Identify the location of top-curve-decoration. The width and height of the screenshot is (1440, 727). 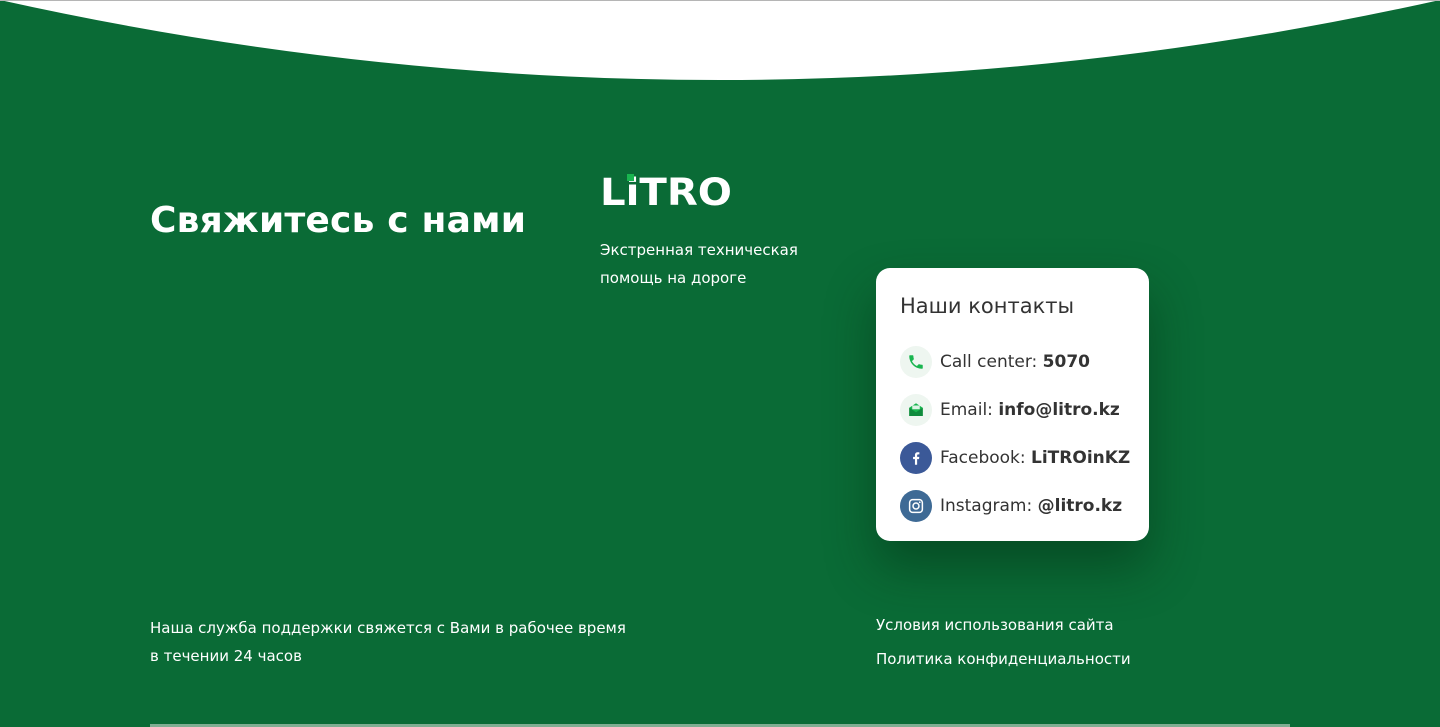
(720, 40).